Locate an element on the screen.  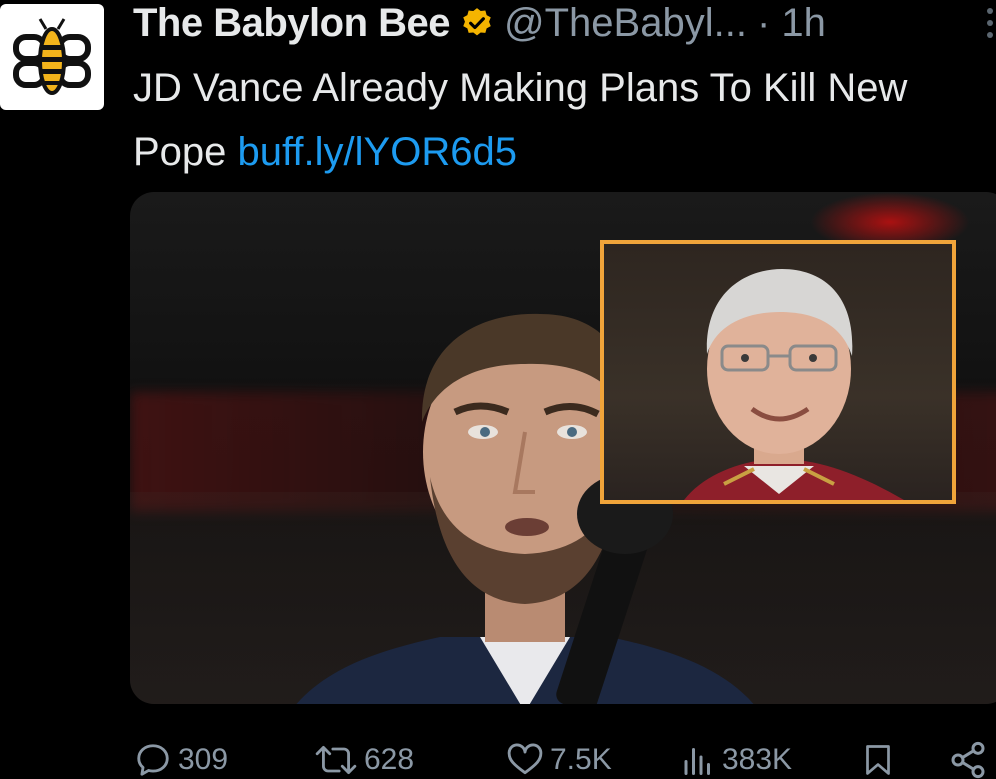
repost-icon is located at coordinates (336, 760).